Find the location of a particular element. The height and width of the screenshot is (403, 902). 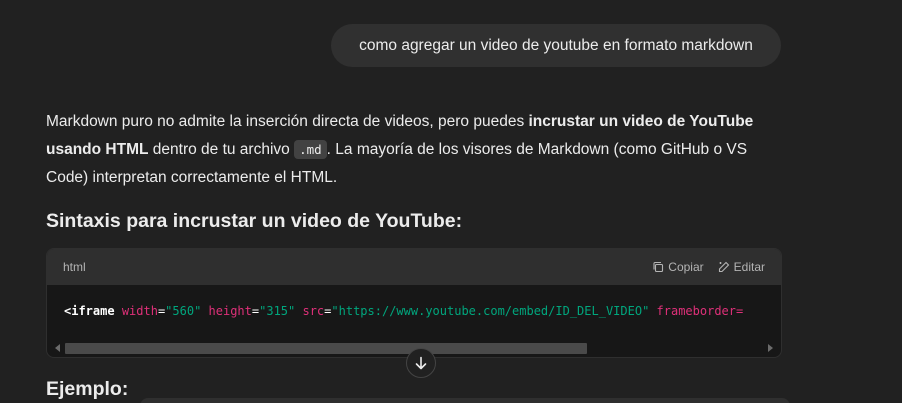

copy-button: Copiar is located at coordinates (678, 267).